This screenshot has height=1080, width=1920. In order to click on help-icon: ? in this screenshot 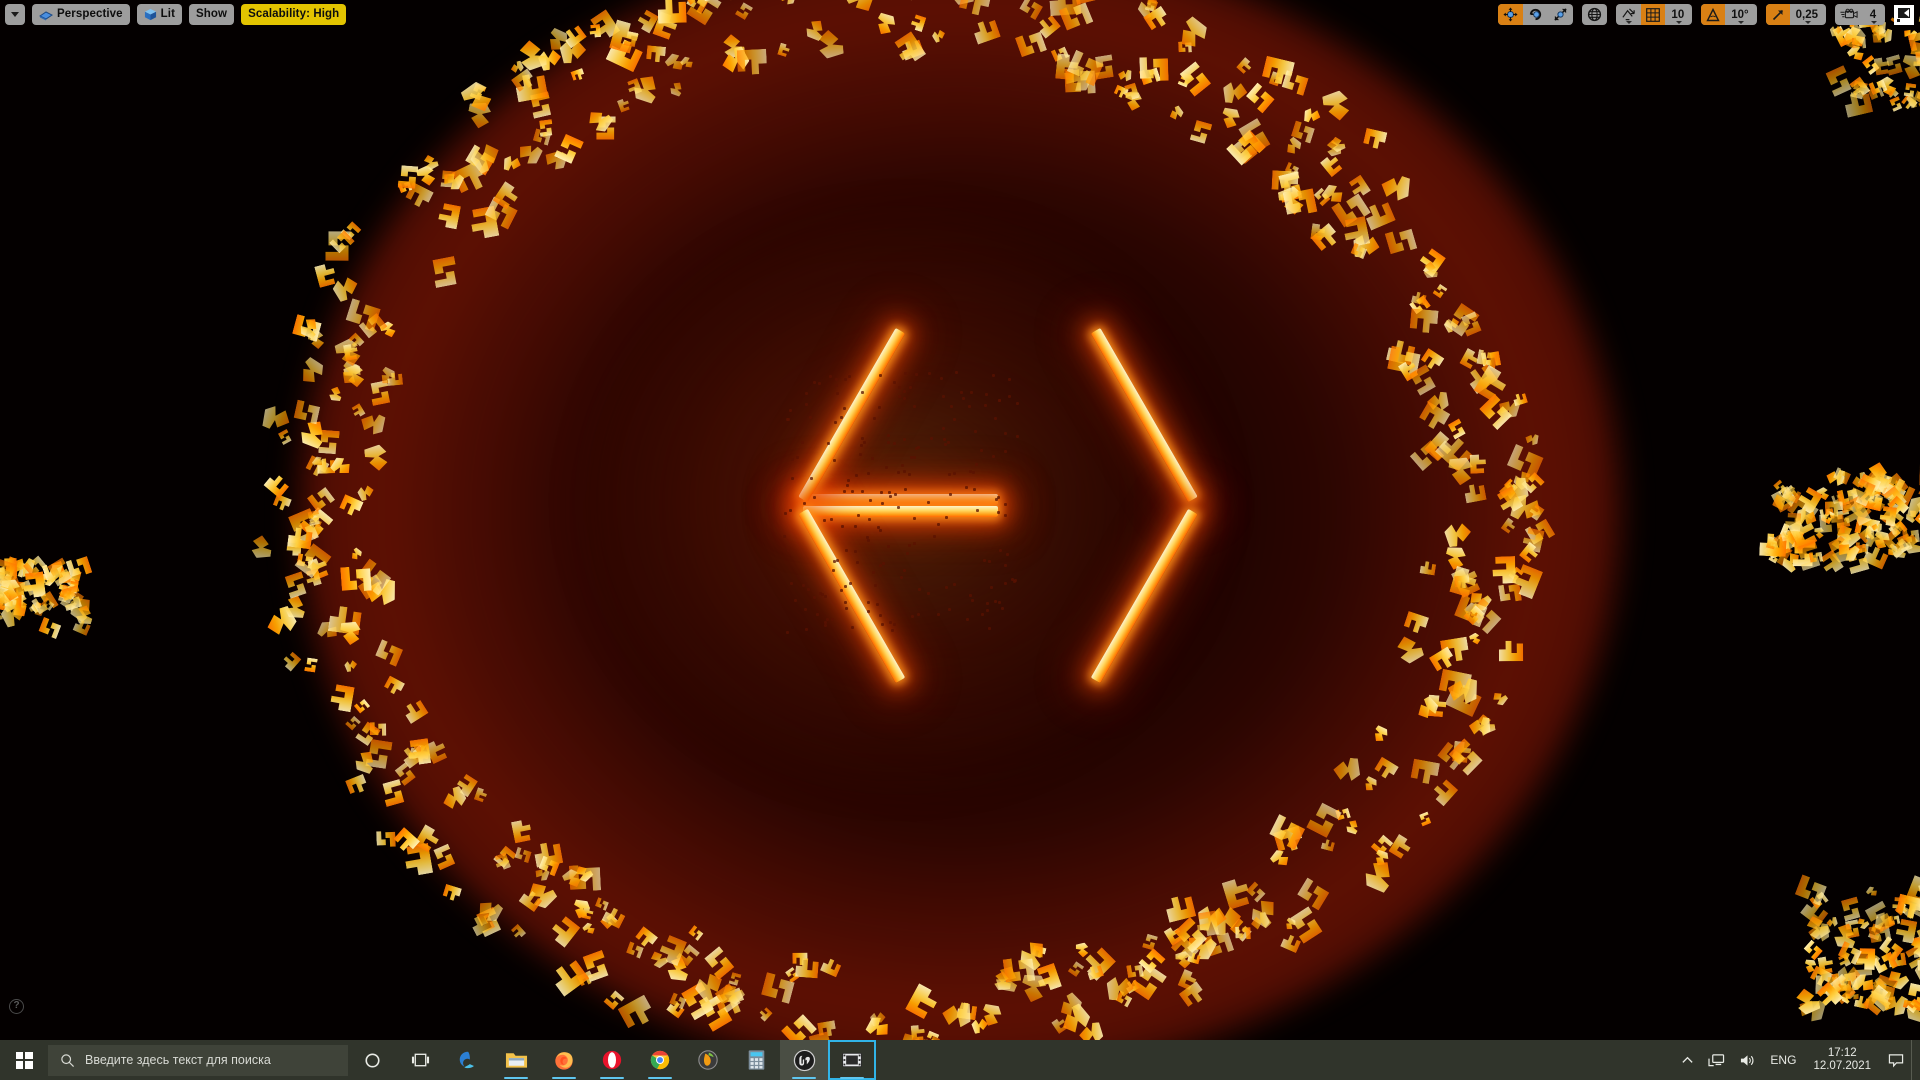, I will do `click(16, 1006)`.